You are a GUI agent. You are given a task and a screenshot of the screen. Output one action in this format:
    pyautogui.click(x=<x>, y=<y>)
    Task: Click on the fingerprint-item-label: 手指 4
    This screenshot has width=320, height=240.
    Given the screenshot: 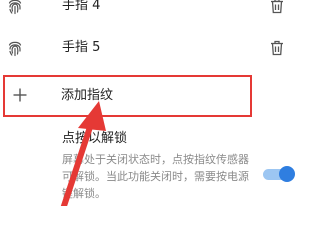 What is the action you would take?
    pyautogui.click(x=81, y=6)
    